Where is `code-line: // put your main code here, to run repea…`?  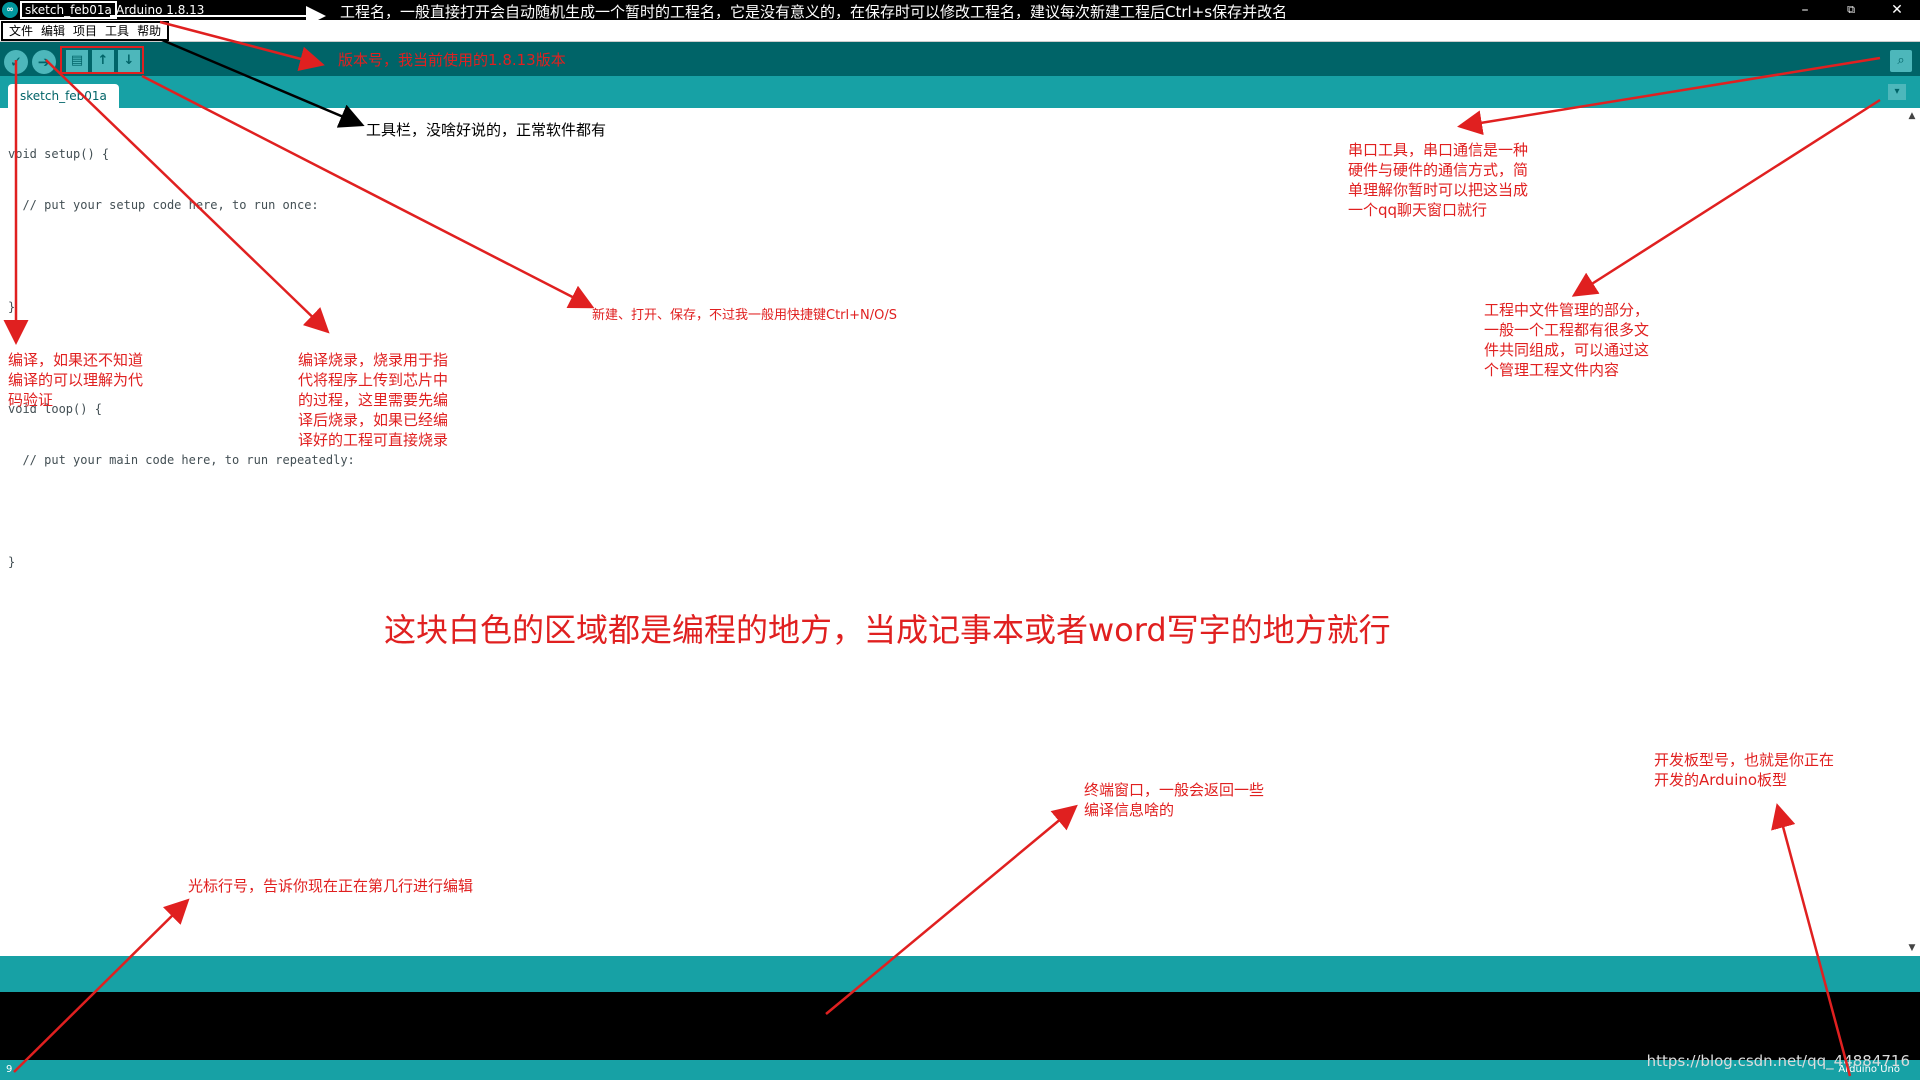 code-line: // put your main code here, to run repea… is located at coordinates (181, 460).